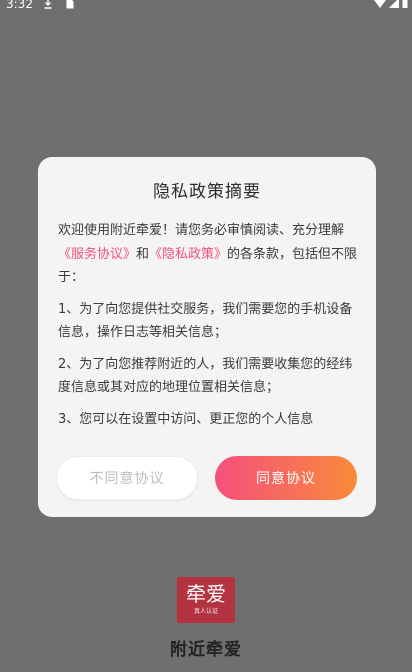 Image resolution: width=412 pixels, height=672 pixels. I want to click on status-bar: 3:32, so click(206, 7).